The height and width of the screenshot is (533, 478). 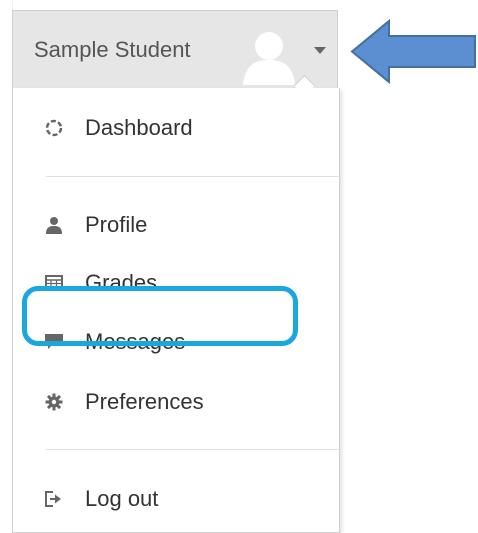 I want to click on menu-item-preferences: Preferences, so click(x=176, y=402).